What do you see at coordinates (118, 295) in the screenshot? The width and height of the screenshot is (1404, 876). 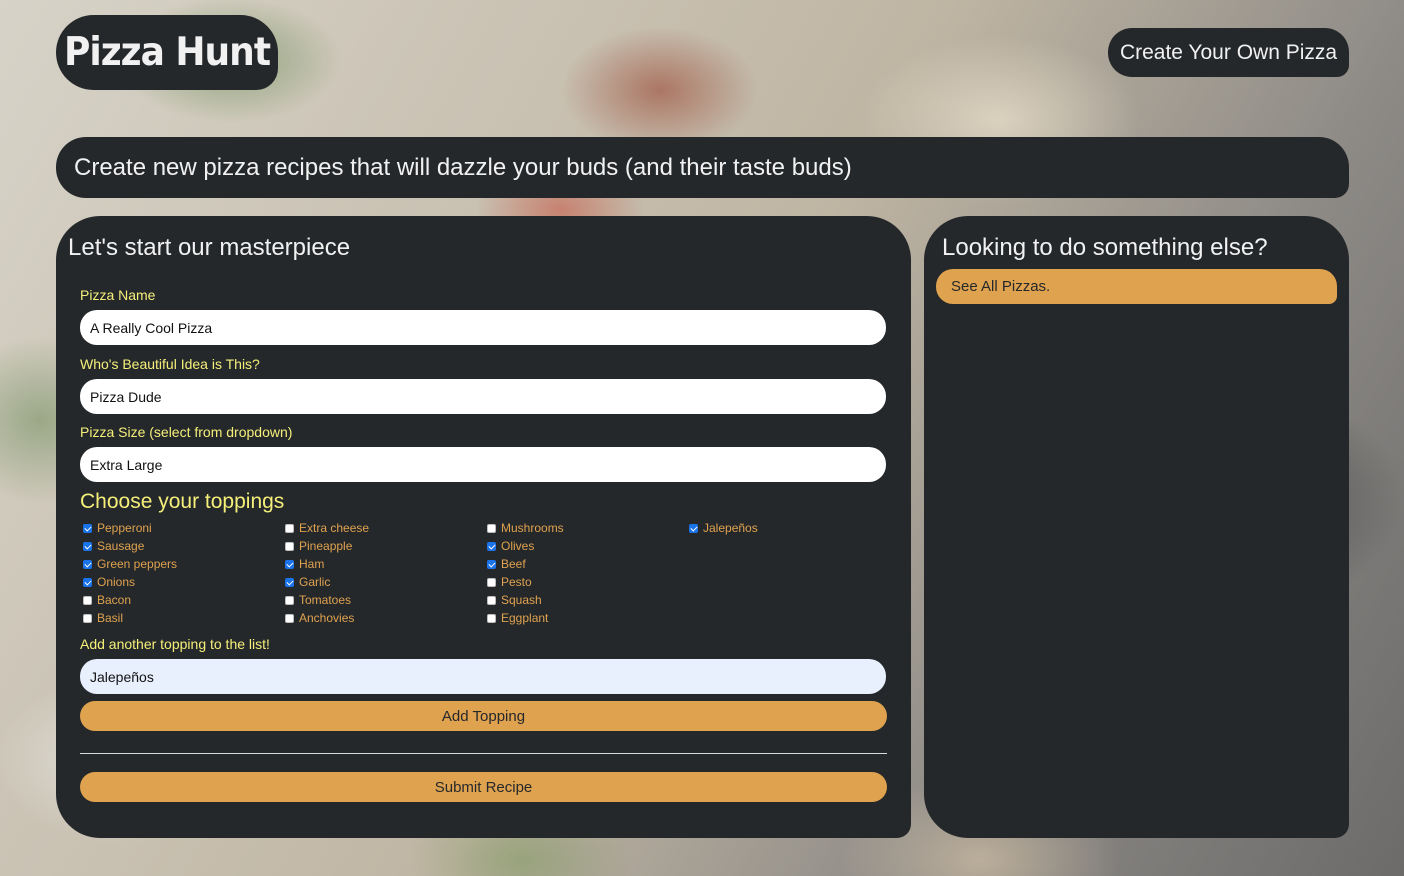 I see `pizza-name-label: Pizza Name` at bounding box center [118, 295].